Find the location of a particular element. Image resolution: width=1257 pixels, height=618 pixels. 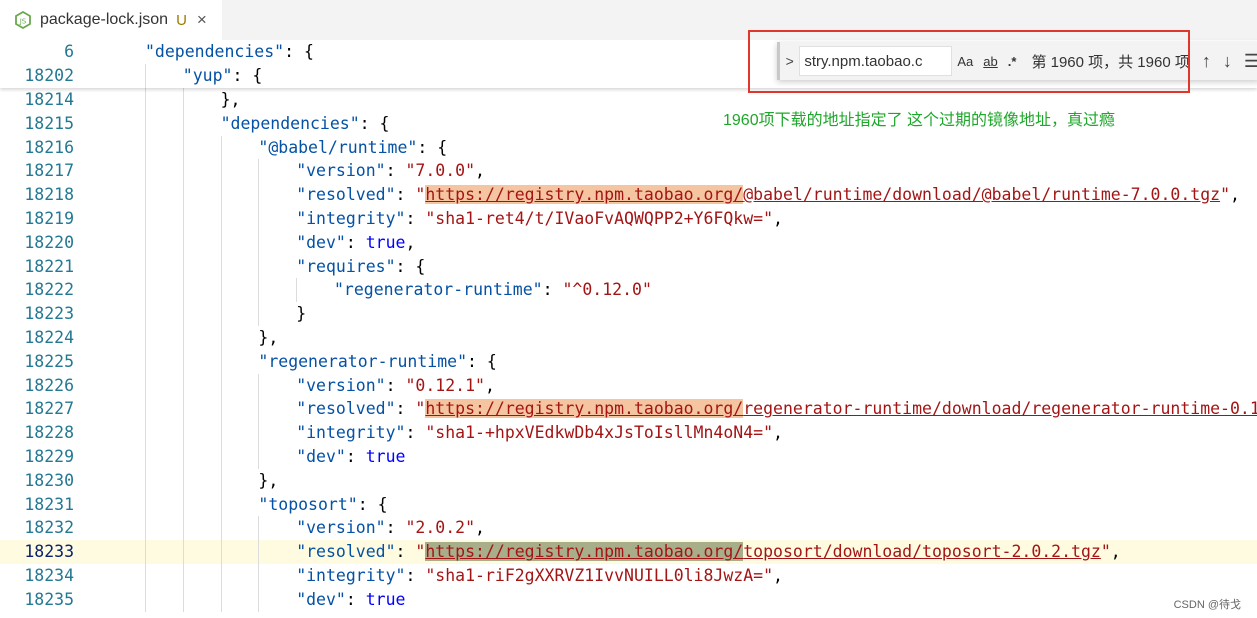

code-line: 18230}, is located at coordinates (628, 480).